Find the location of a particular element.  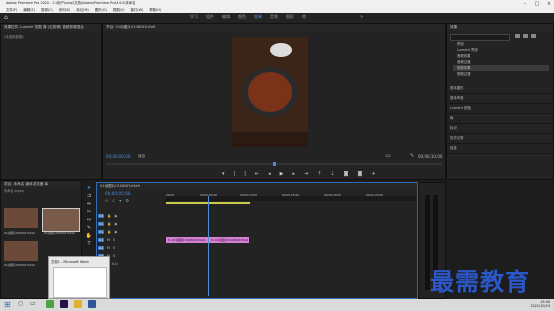

menu-view: 视图(V) is located at coordinates (119, 9).